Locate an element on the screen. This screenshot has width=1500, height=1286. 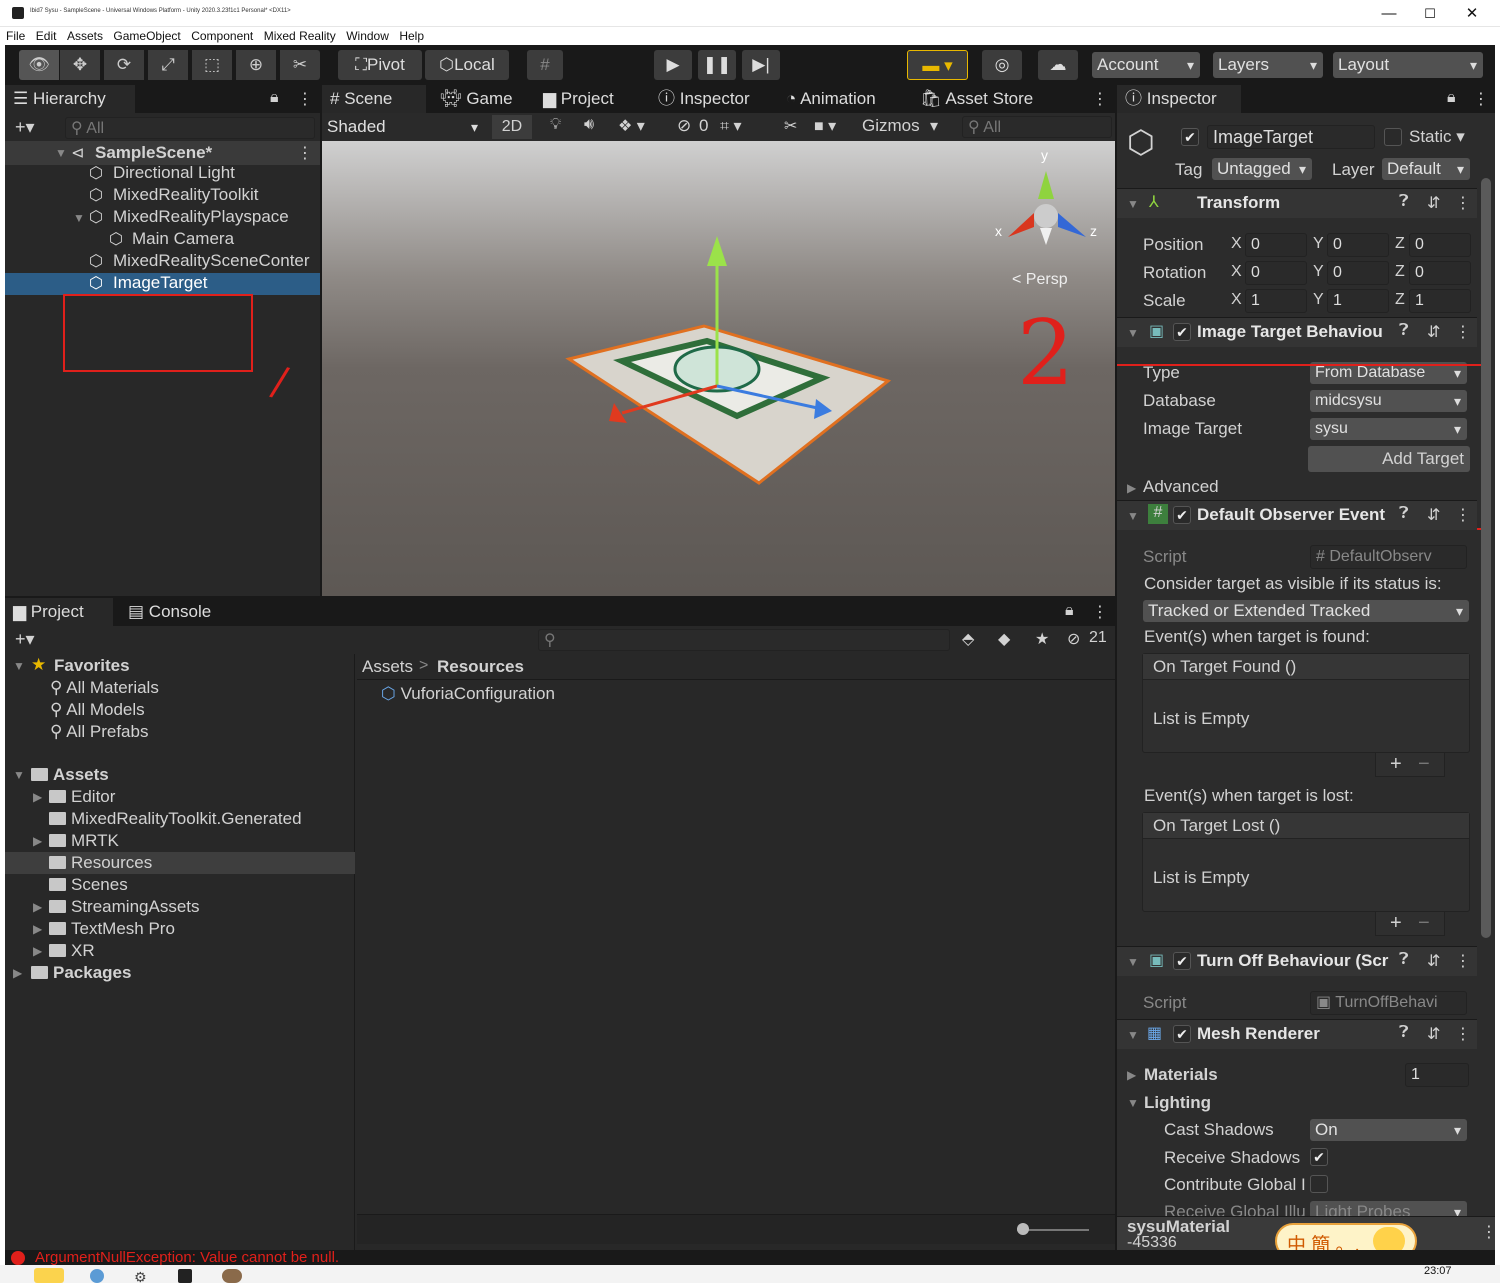
hierarchy-item: ⬡ MixedRealityToolkit is located at coordinates (162, 196).